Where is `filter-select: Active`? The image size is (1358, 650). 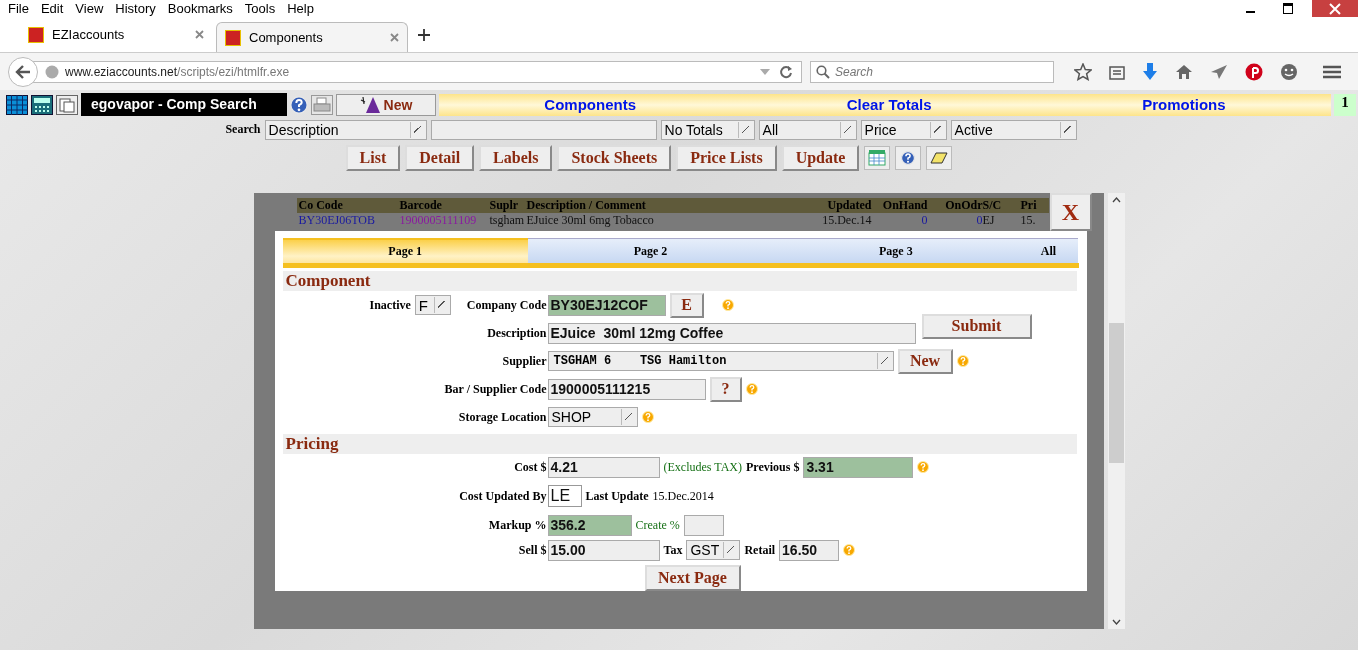
filter-select: Active is located at coordinates (1013, 129).